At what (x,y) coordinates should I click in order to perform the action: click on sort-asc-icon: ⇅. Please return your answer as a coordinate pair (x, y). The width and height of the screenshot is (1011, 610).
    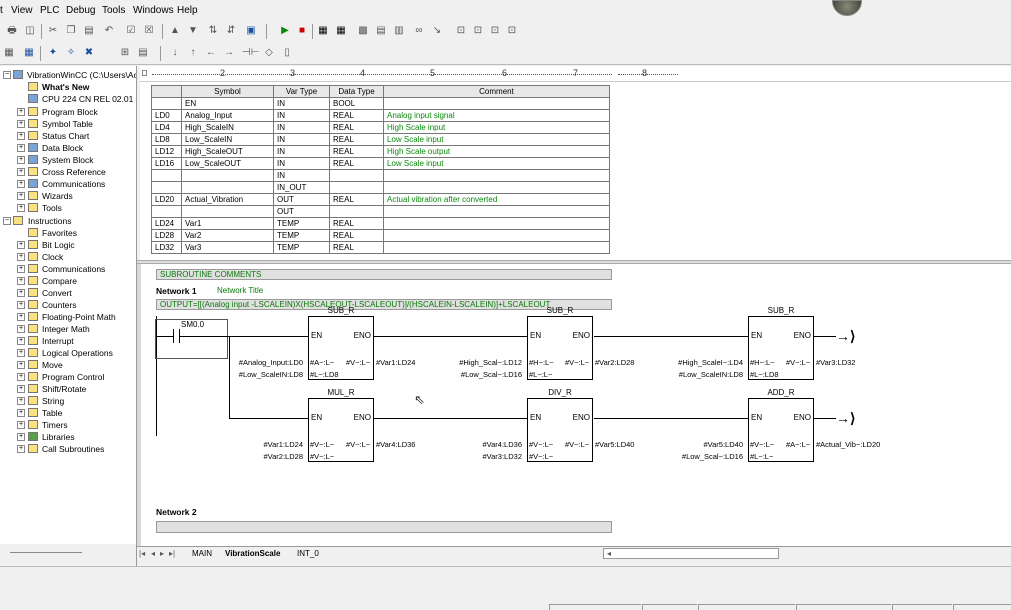
    Looking at the image, I should click on (213, 31).